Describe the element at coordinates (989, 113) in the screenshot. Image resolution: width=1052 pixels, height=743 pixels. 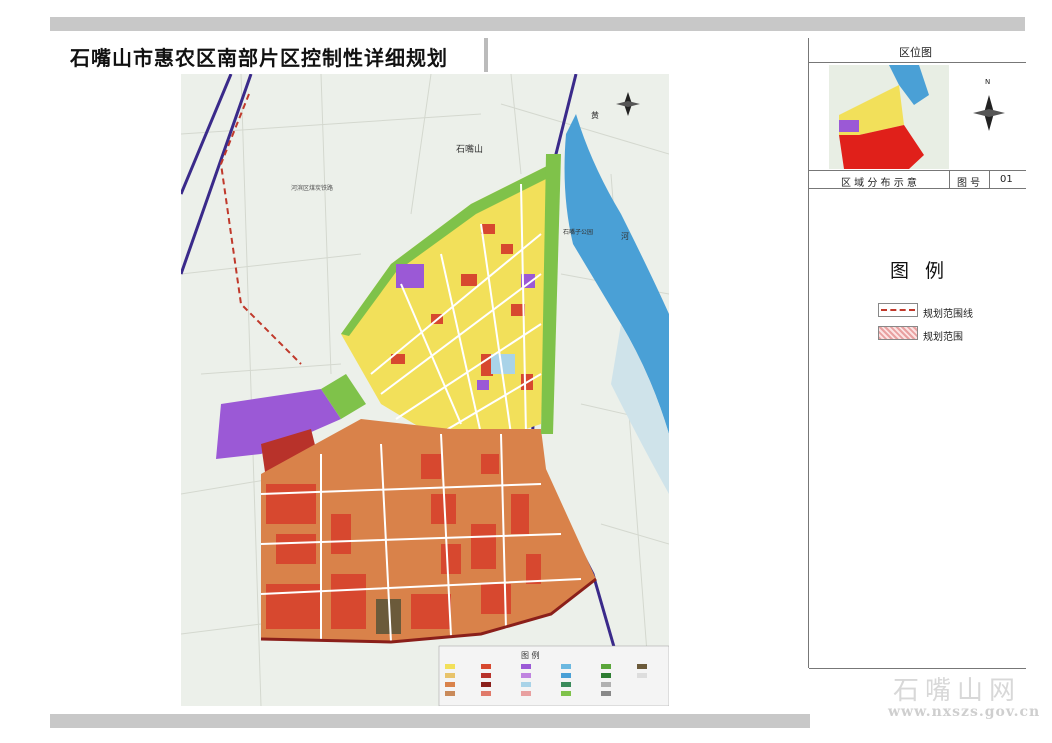
I see `north-arrow-icon` at that location.